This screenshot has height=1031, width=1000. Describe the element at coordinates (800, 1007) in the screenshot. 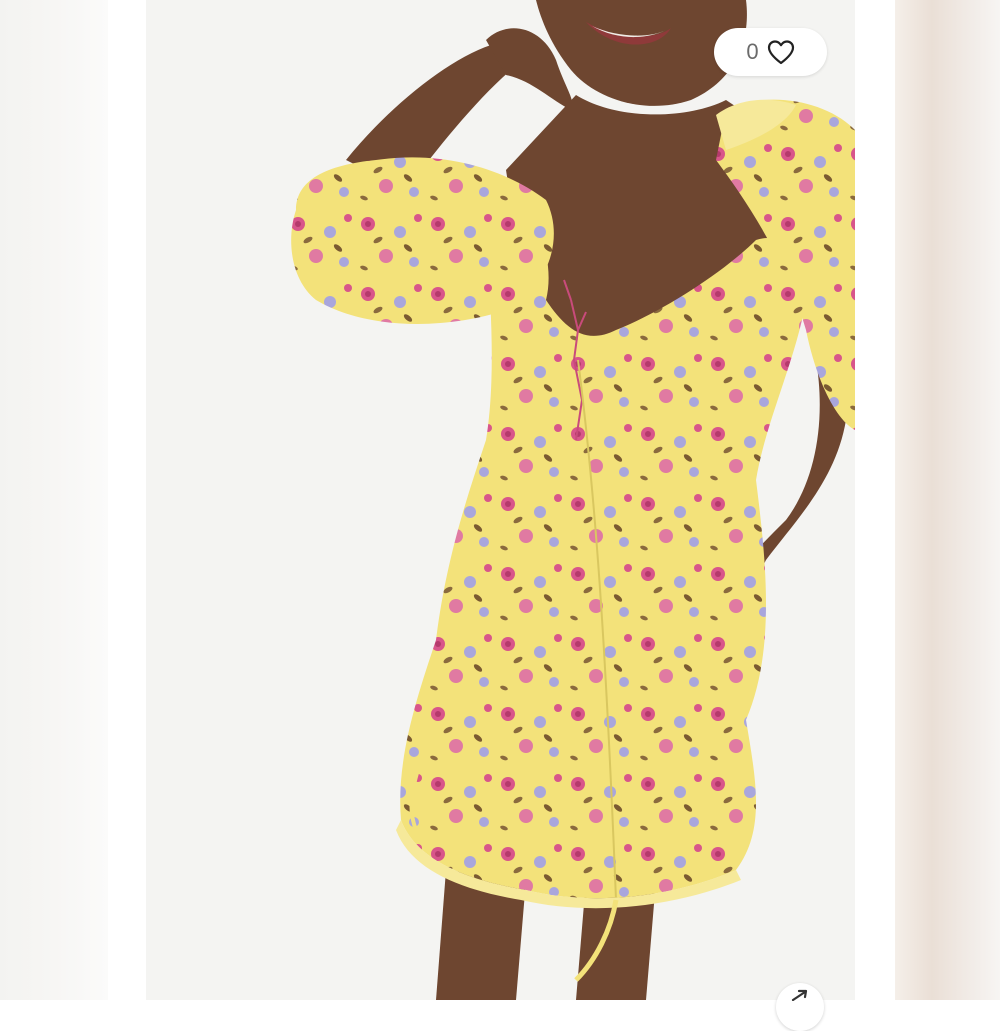

I see `share-button` at that location.